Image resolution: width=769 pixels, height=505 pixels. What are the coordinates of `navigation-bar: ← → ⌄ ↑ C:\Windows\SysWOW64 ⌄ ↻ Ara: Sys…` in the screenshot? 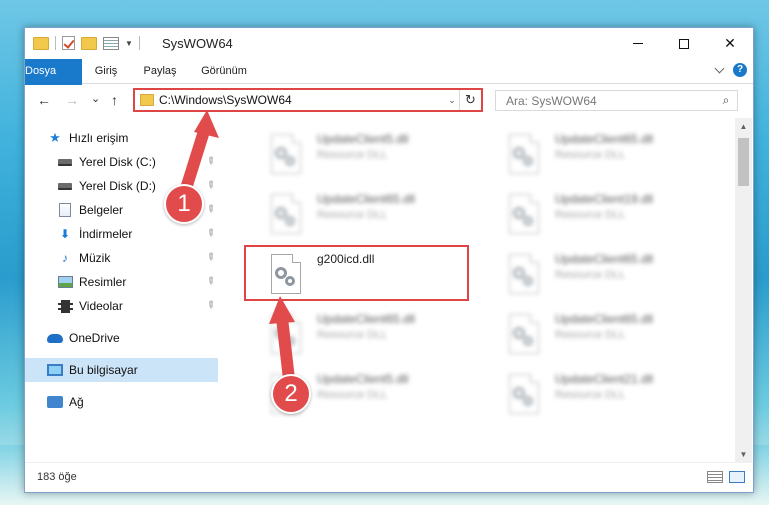 It's located at (389, 100).